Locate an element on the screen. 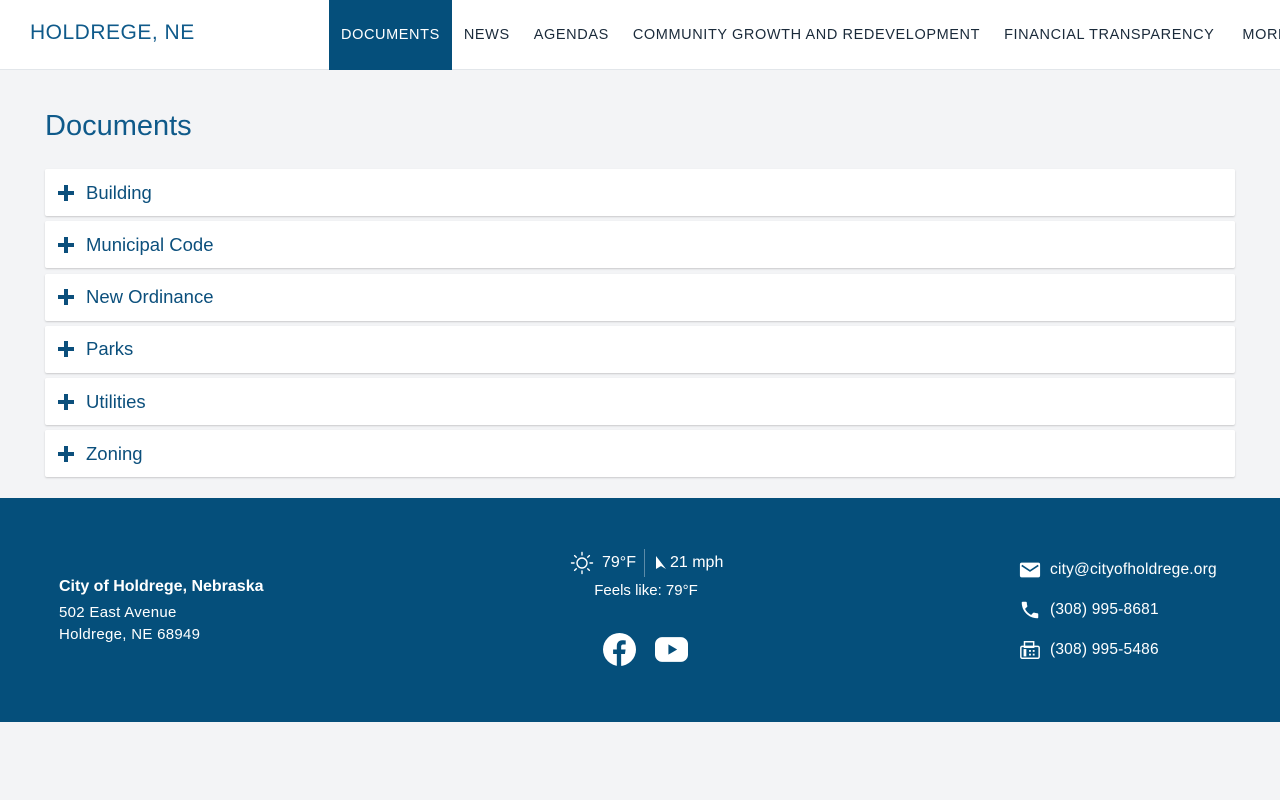 This screenshot has width=1280, height=800. wind-speed: 21 mph is located at coordinates (696, 562).